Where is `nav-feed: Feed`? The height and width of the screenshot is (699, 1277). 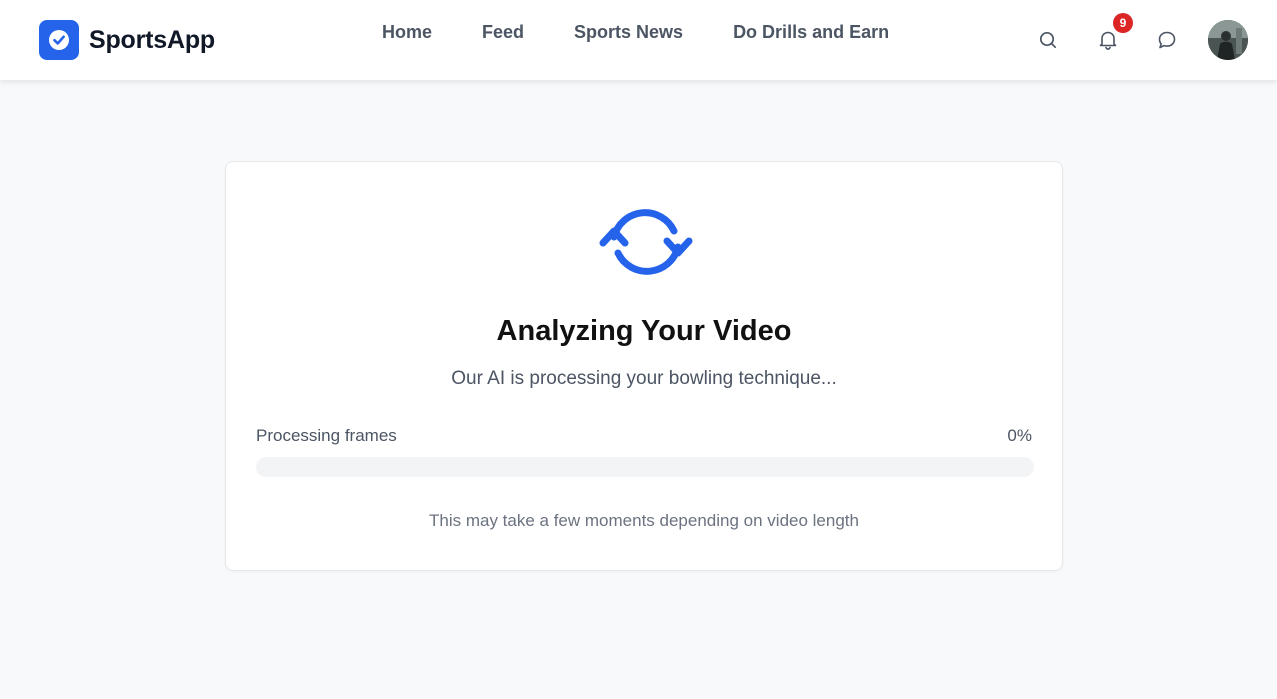 nav-feed: Feed is located at coordinates (503, 32).